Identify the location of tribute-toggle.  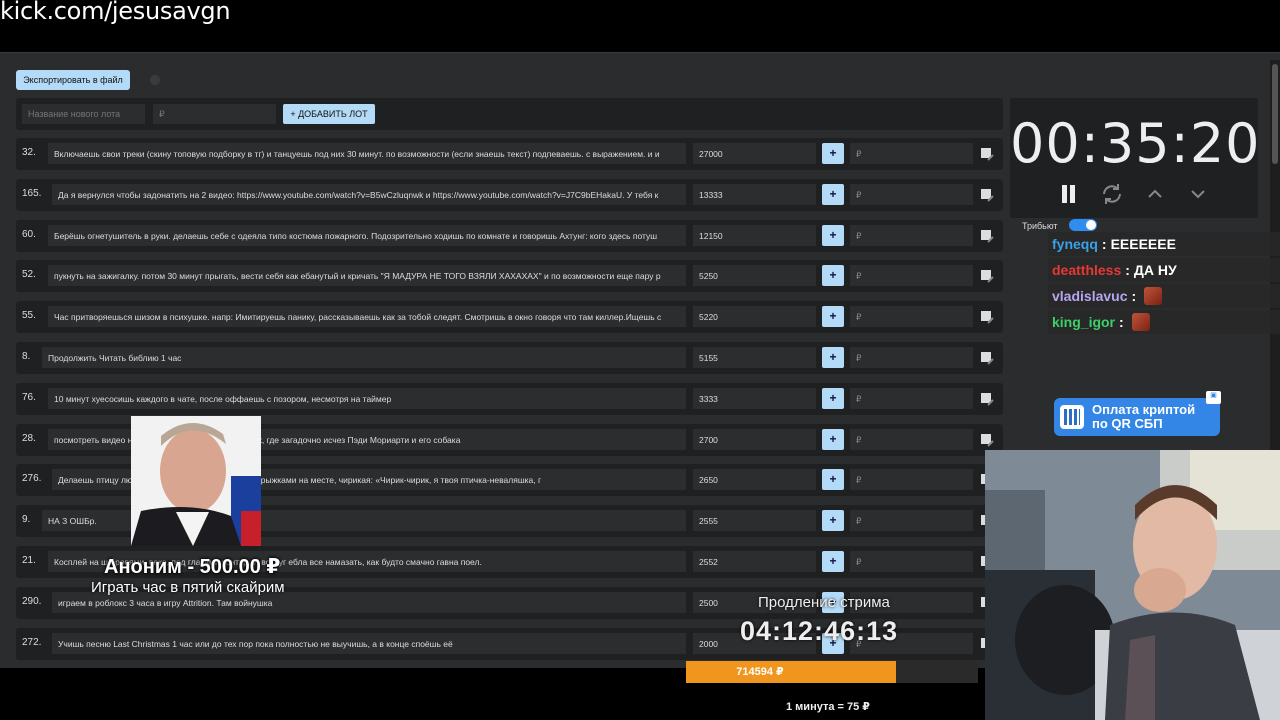
(1083, 225).